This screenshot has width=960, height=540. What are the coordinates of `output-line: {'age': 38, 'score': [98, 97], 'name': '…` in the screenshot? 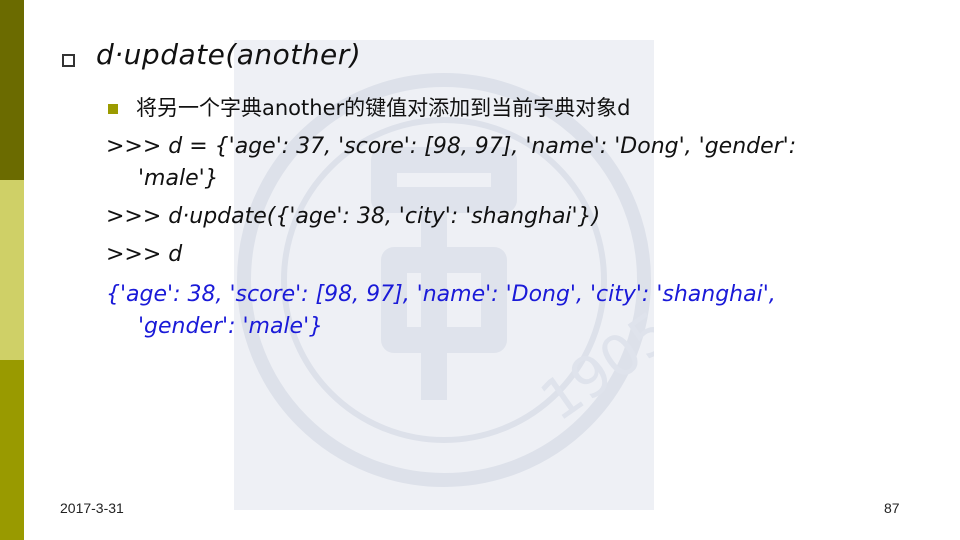 It's located at (441, 294).